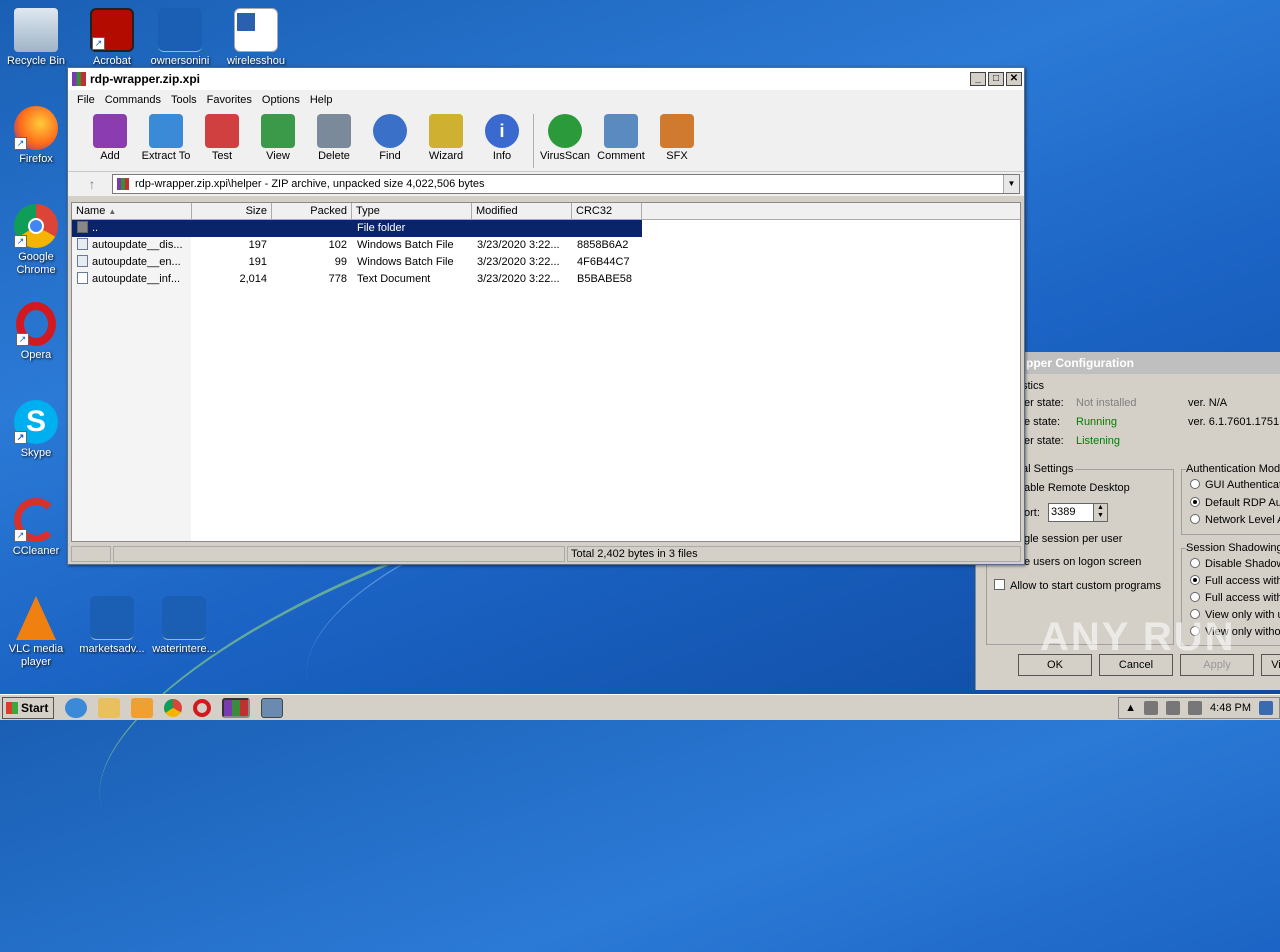 This screenshot has height=952, width=1280. What do you see at coordinates (1042, 422) in the screenshot?
I see `service-state-label: e state:` at bounding box center [1042, 422].